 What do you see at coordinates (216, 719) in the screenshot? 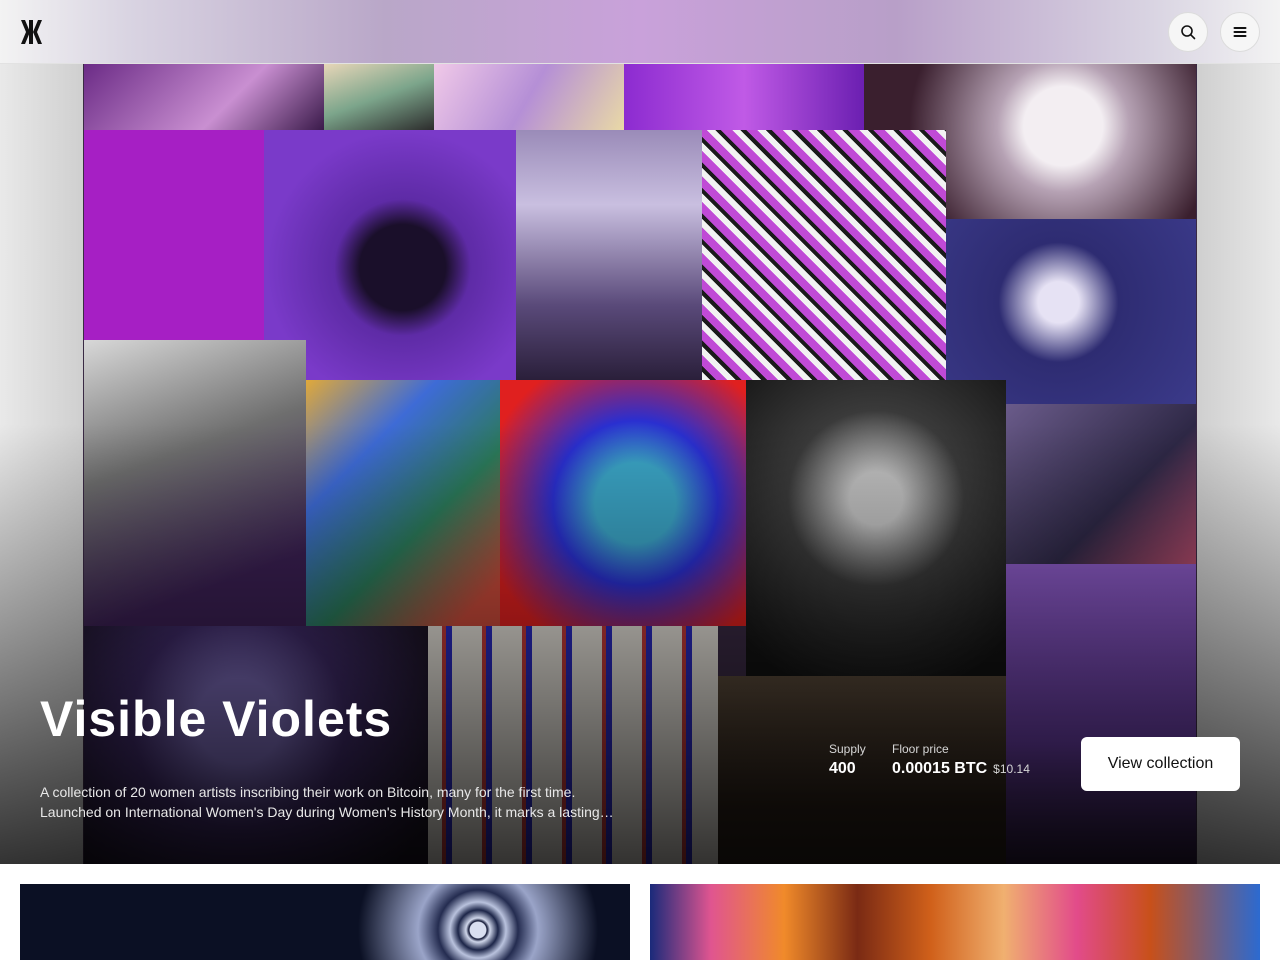
I see `collection-title: Visible Violets` at bounding box center [216, 719].